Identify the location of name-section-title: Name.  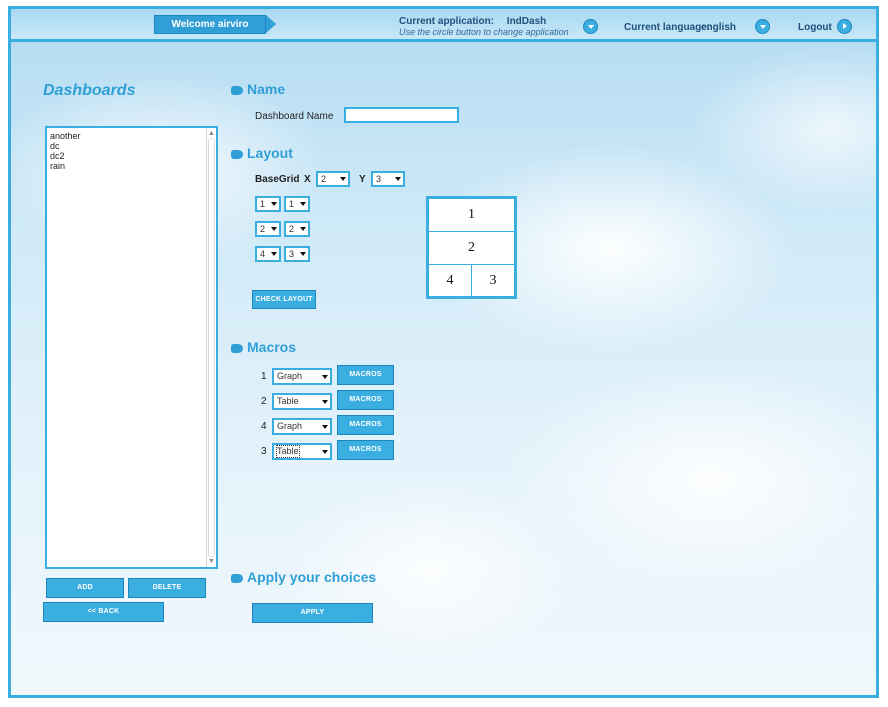
(266, 89).